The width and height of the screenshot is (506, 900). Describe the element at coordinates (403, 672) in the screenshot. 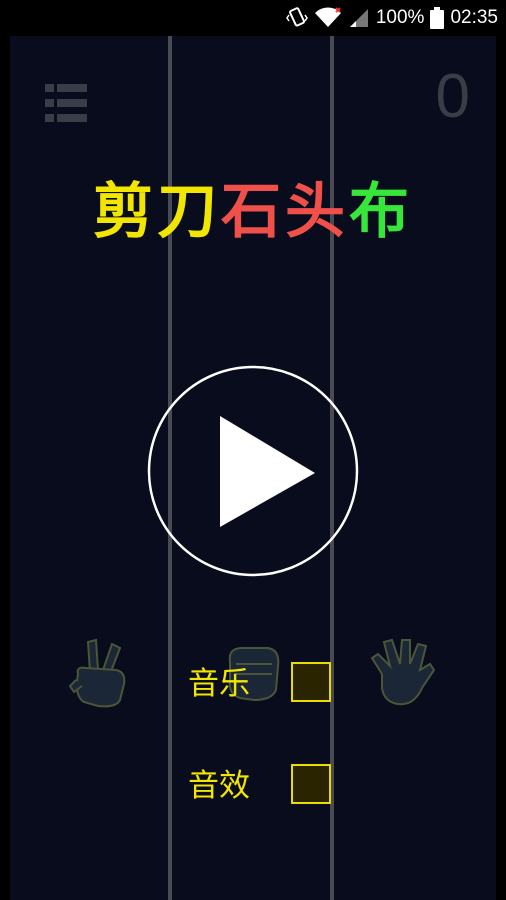

I see `paper-hand-icon` at that location.